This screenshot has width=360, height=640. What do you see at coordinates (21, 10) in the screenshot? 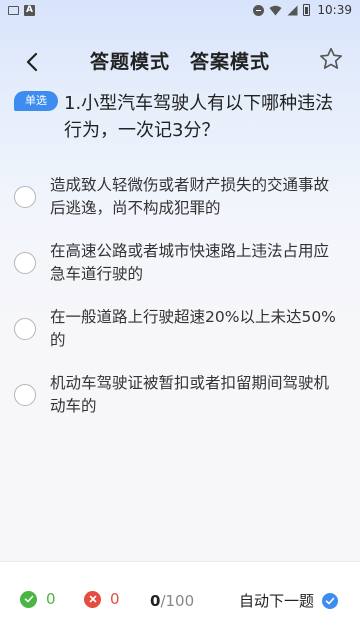
I see `status-left: A` at bounding box center [21, 10].